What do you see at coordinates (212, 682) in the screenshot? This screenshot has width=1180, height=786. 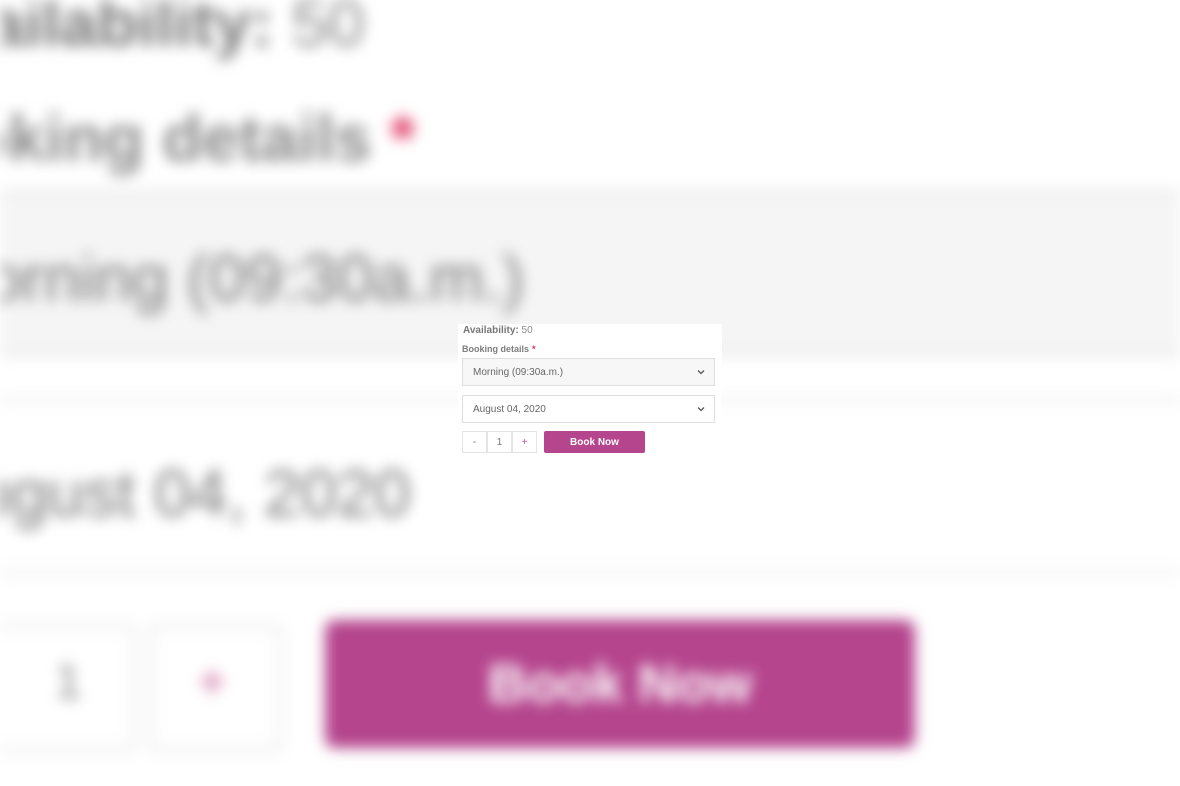 I see `backdrop-plus-sign: +` at bounding box center [212, 682].